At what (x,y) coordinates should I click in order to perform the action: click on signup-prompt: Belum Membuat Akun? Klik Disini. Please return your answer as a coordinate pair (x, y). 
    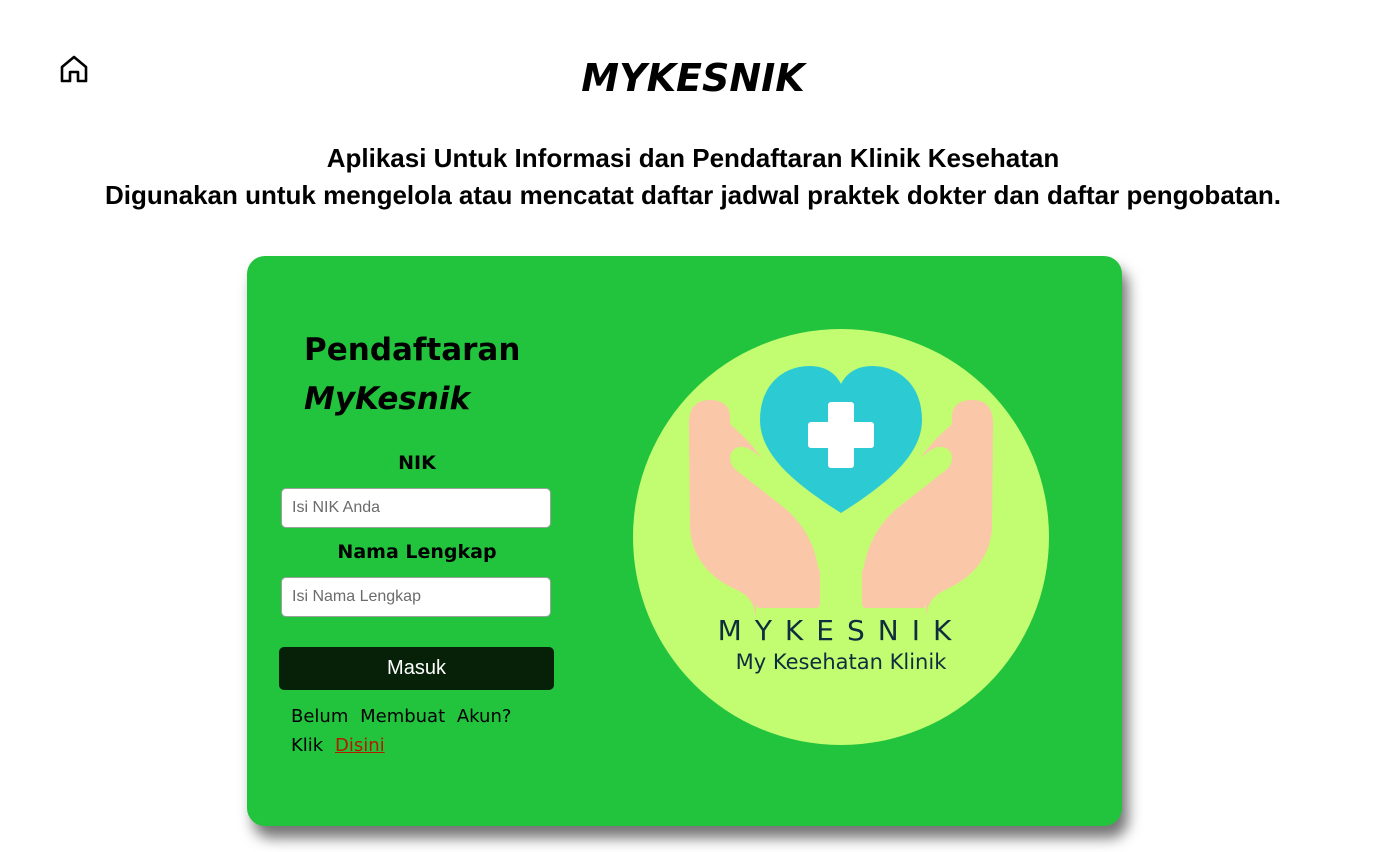
    Looking at the image, I should click on (411, 731).